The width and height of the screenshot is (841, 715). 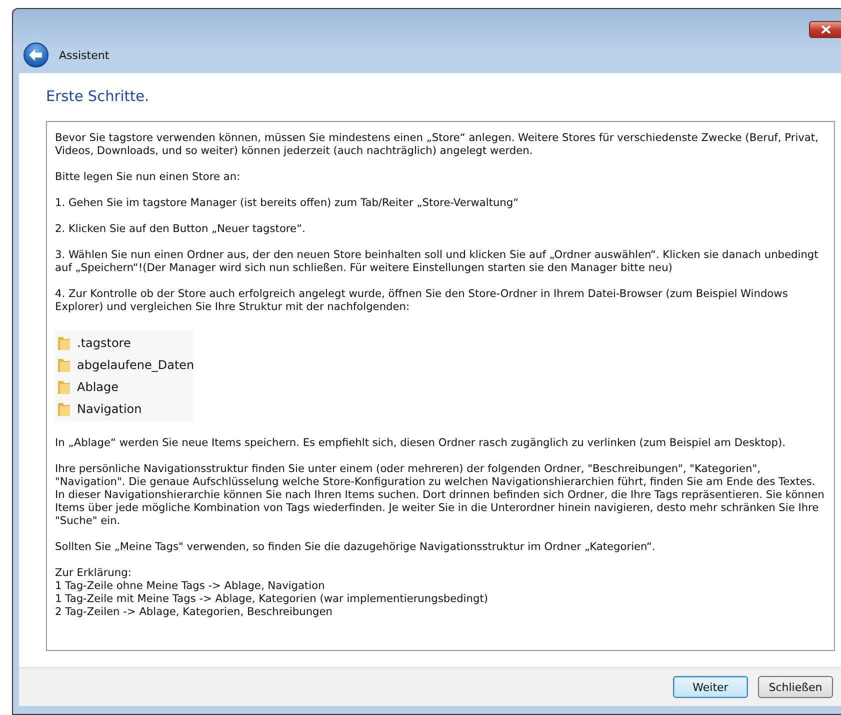 I want to click on folder-name: abgelaufene_Daten, so click(x=135, y=365).